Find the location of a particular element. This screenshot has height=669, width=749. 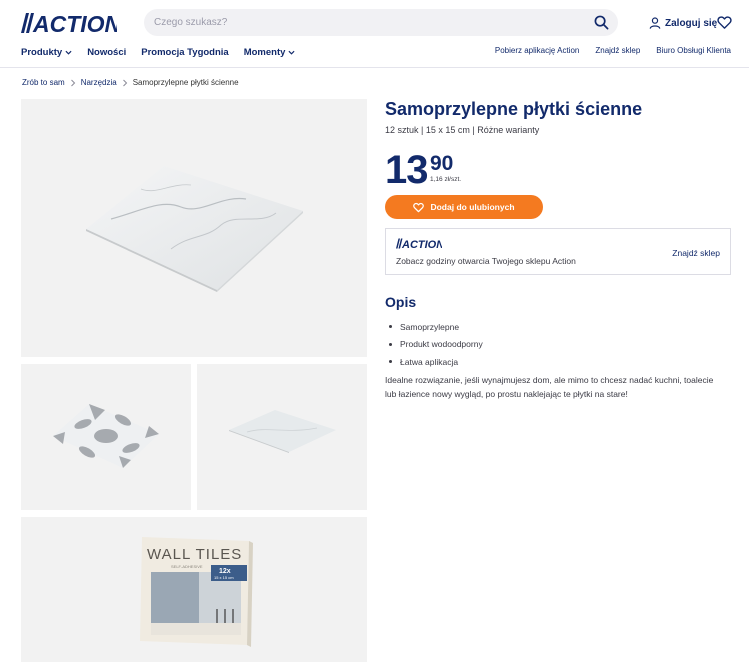

search-input is located at coordinates (364, 22).